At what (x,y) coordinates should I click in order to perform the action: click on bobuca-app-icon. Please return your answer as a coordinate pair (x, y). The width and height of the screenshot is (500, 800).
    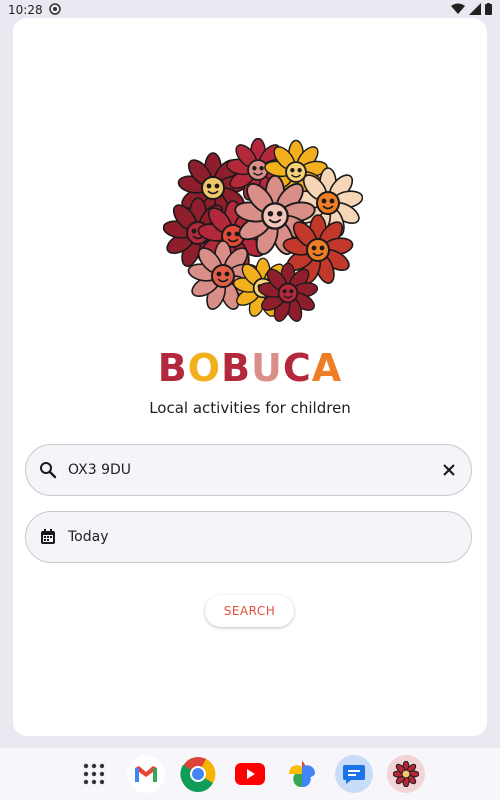
    Looking at the image, I should click on (406, 774).